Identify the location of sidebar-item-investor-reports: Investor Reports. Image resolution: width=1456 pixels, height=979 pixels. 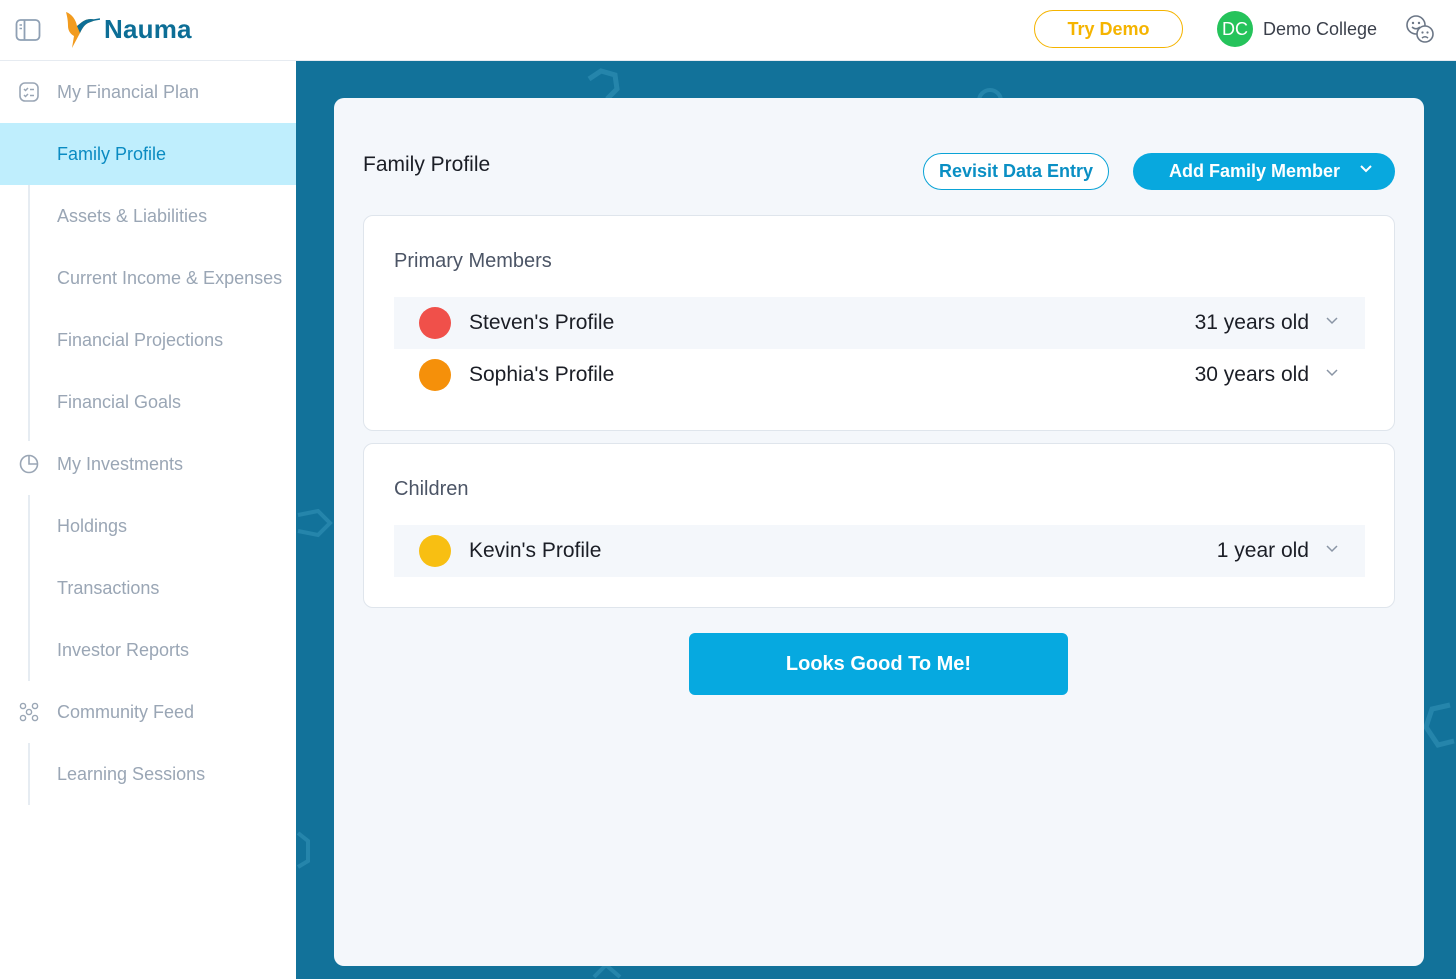
(148, 650).